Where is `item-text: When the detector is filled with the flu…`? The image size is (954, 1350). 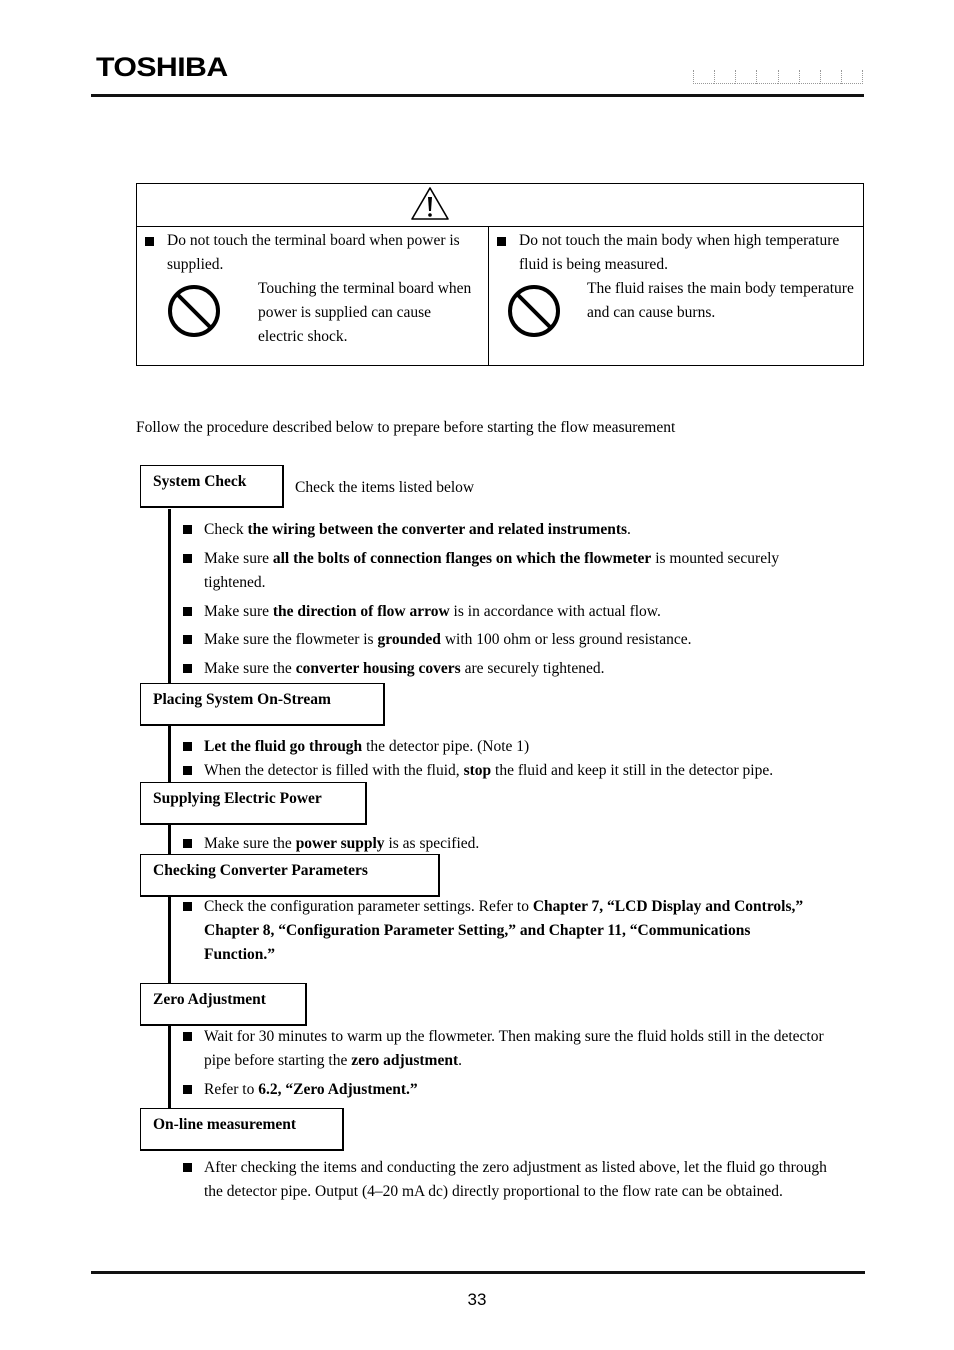
item-text: When the detector is filled with the flu… is located at coordinates (334, 770).